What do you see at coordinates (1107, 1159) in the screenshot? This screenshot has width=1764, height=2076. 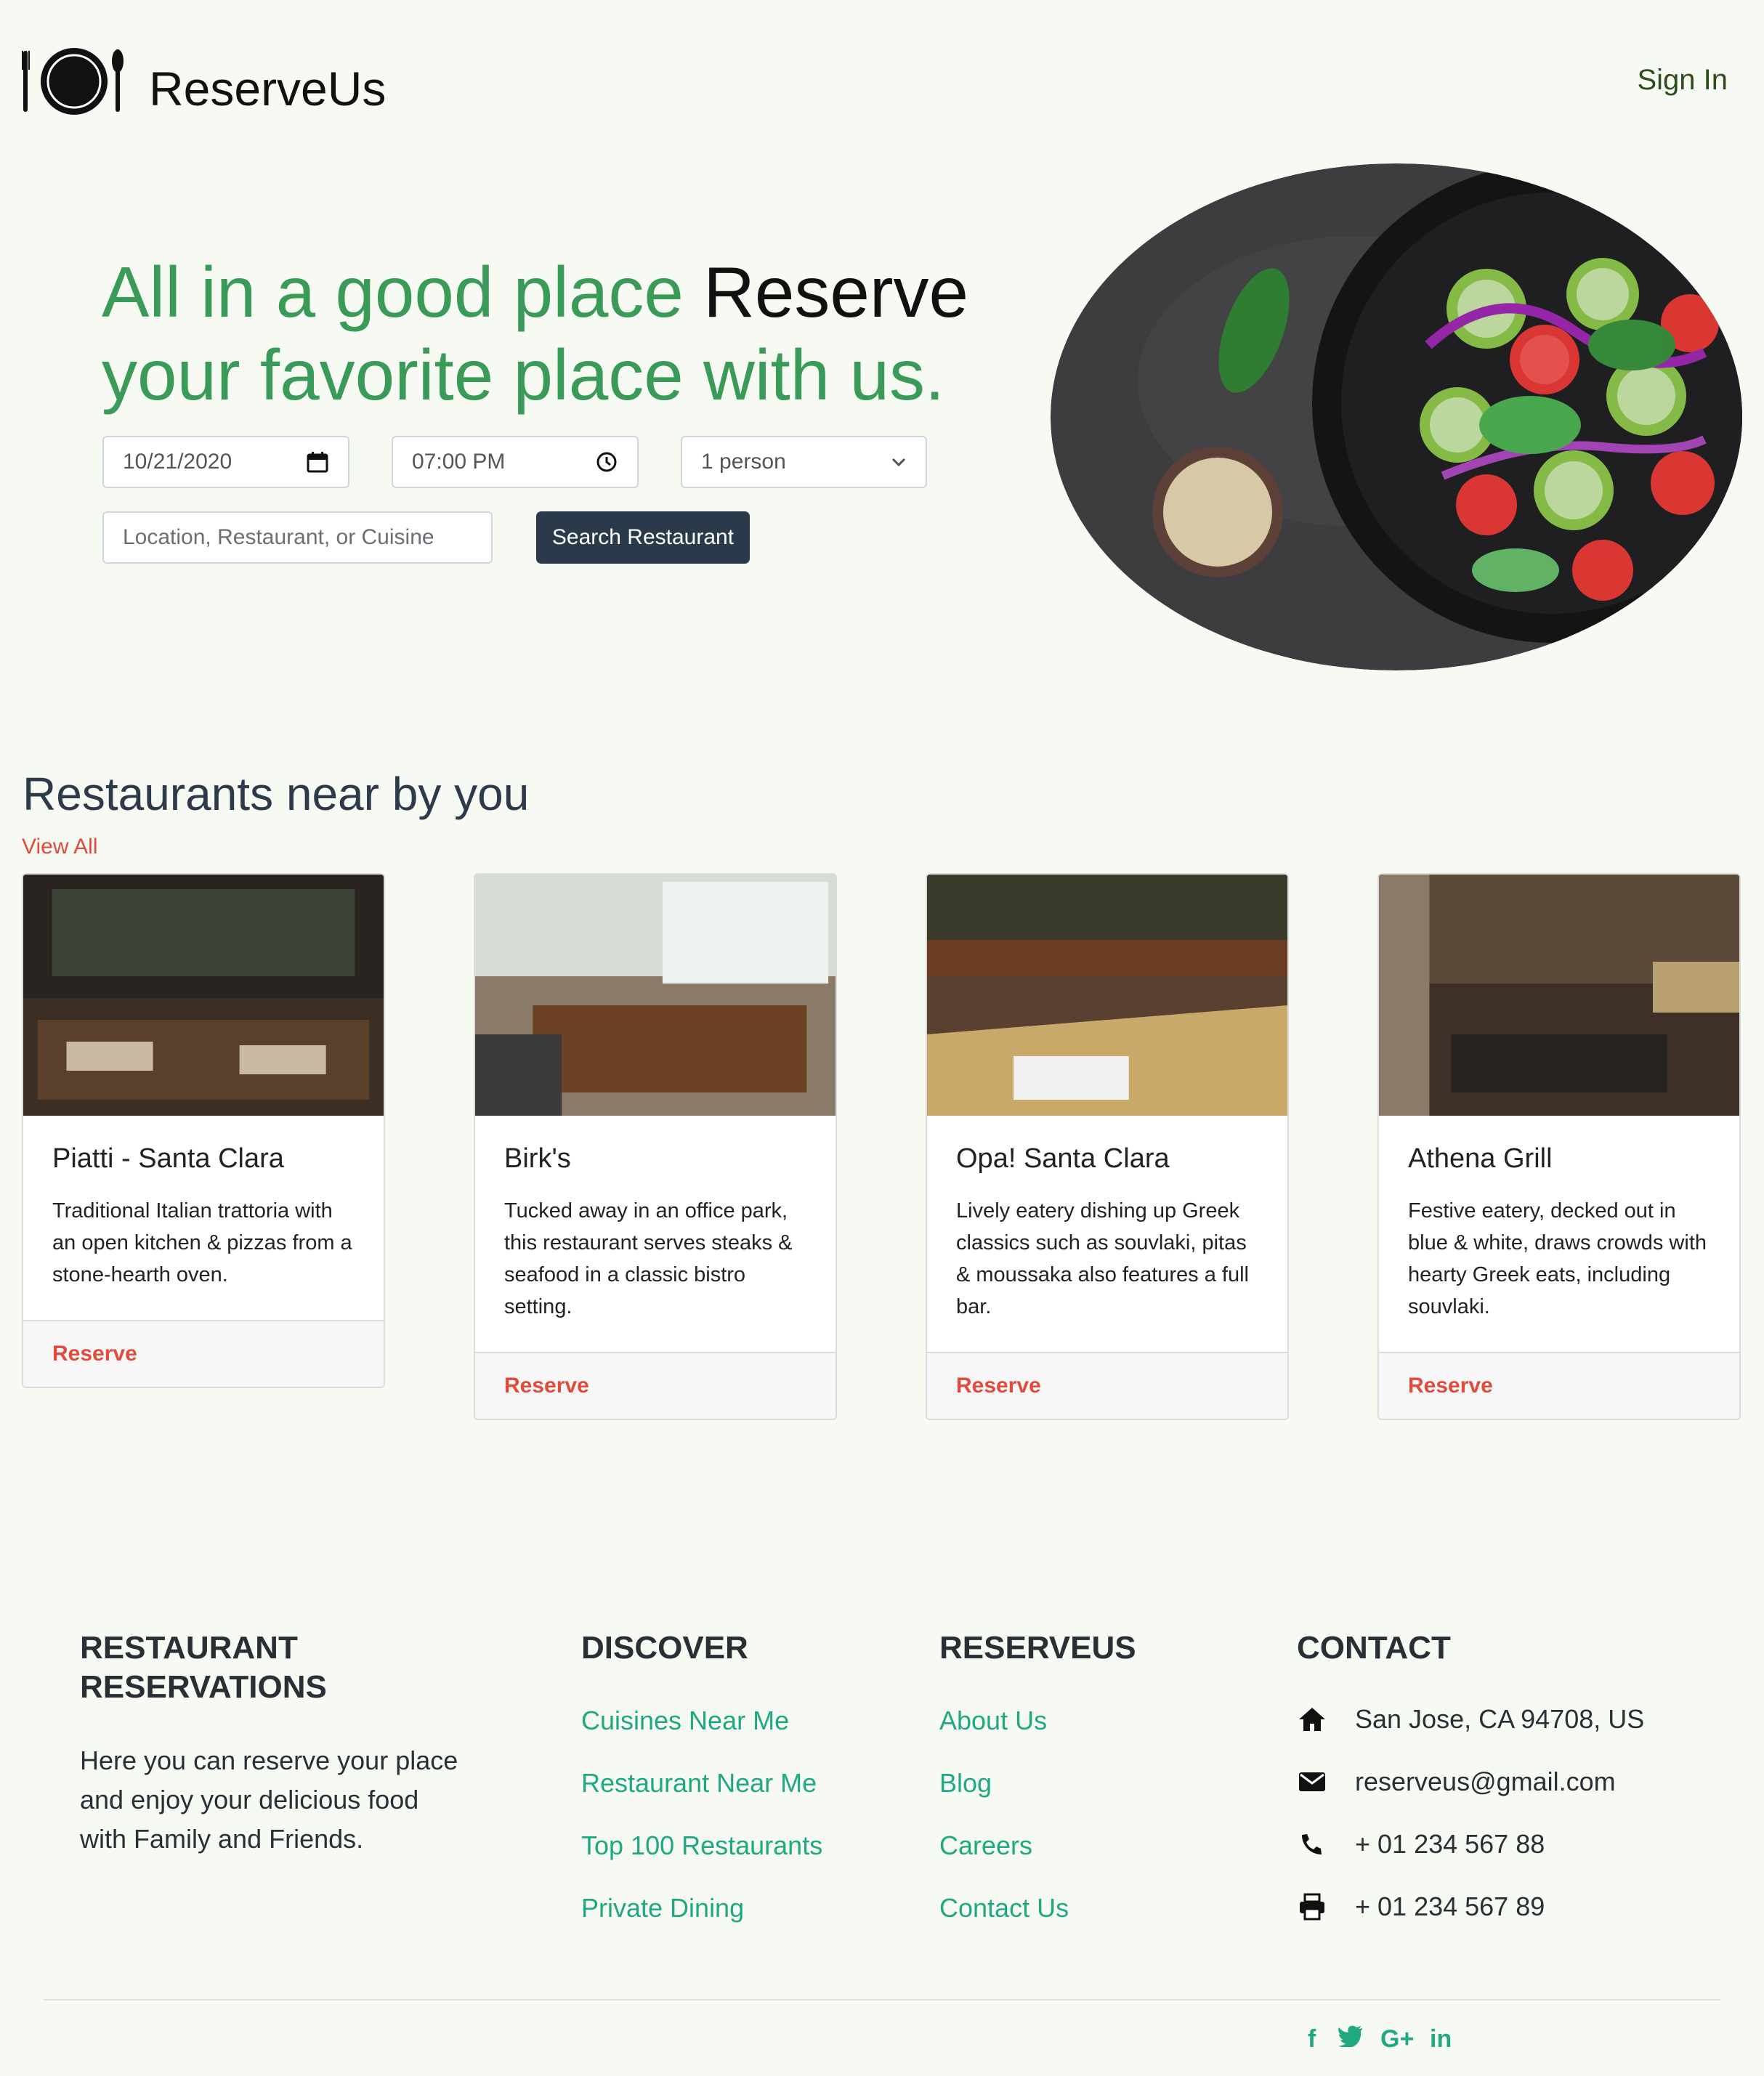 I see `restaurant-name: Opa! Santa Clara` at bounding box center [1107, 1159].